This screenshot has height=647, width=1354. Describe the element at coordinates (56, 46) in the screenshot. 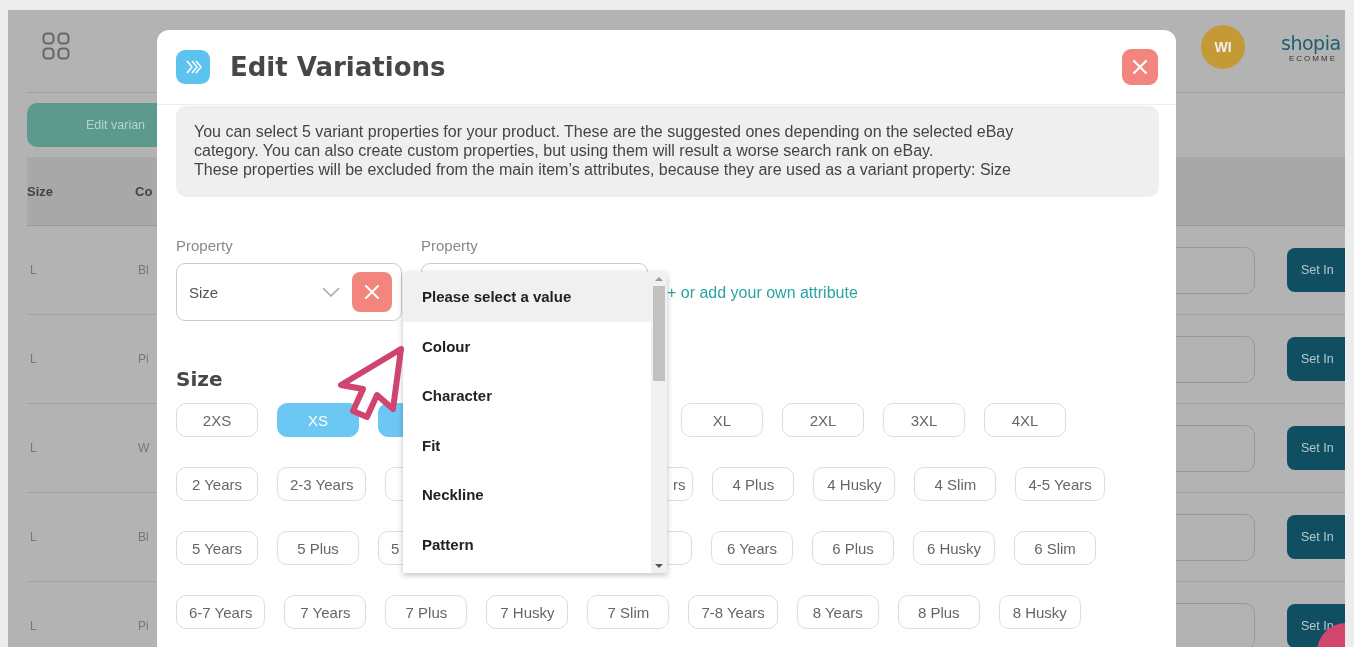

I see `apps-grid-icon` at that location.